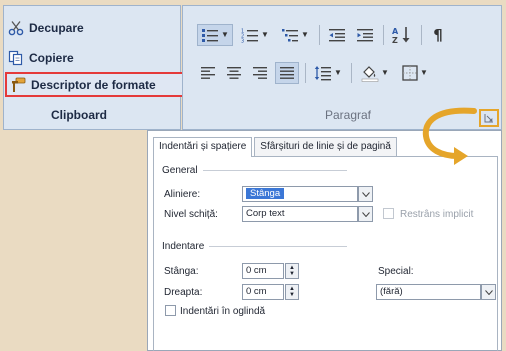  Describe the element at coordinates (437, 214) in the screenshot. I see `collapsed-default-label: Restrâns implicit` at that location.